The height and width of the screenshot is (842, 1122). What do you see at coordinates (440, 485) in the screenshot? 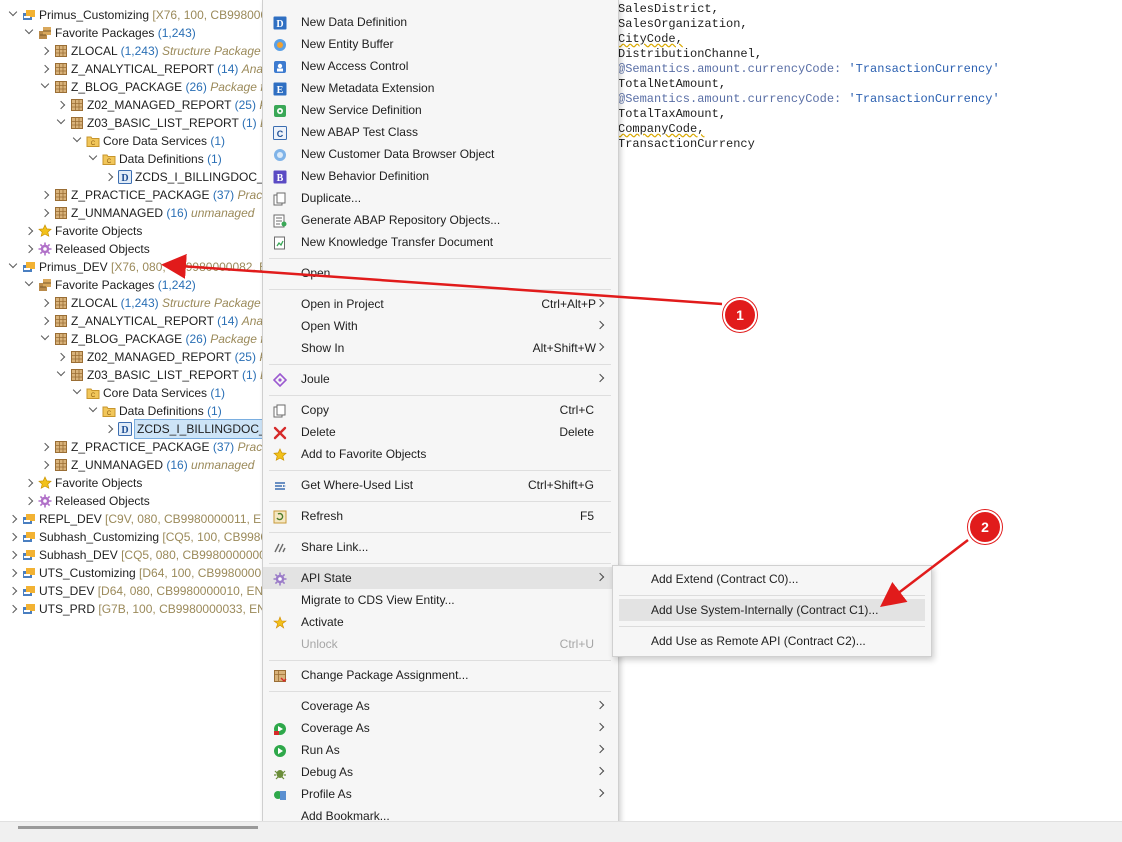
I see `menu-item-get-where-used-list: Get Where-Used List Ctrl+Shift+G` at bounding box center [440, 485].